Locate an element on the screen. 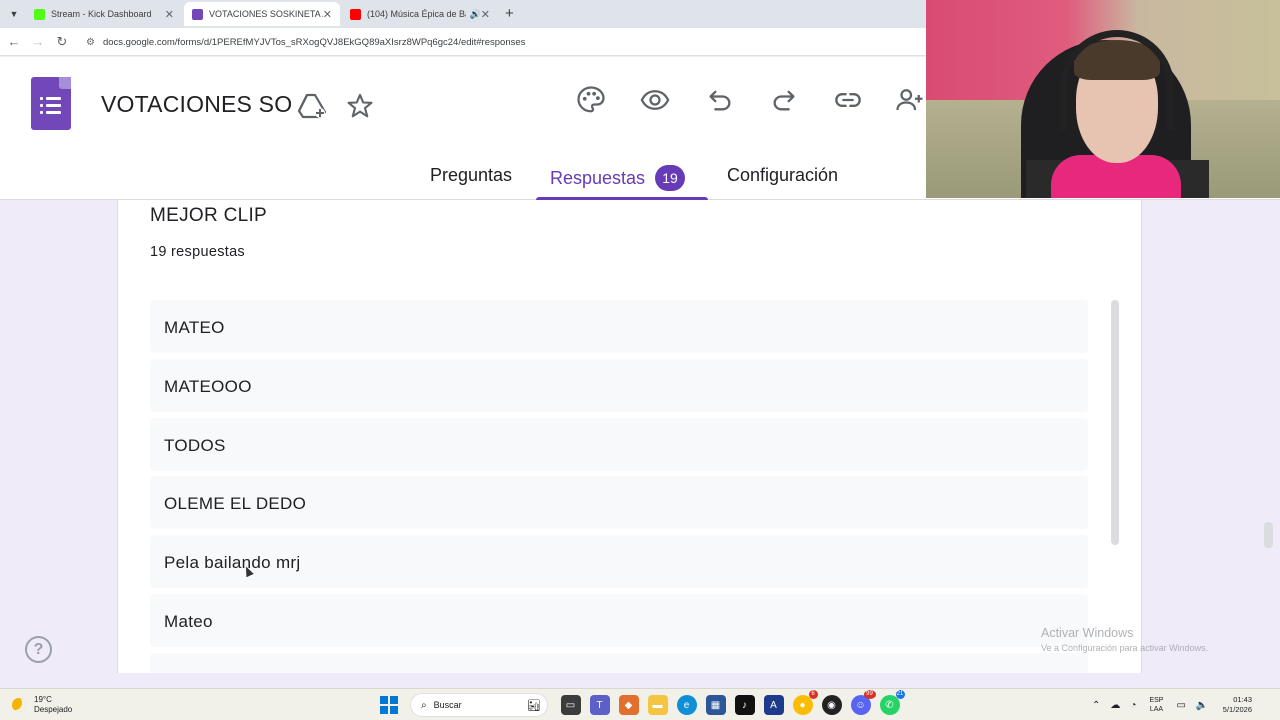  response-count: 19 respuestas is located at coordinates (197, 252).